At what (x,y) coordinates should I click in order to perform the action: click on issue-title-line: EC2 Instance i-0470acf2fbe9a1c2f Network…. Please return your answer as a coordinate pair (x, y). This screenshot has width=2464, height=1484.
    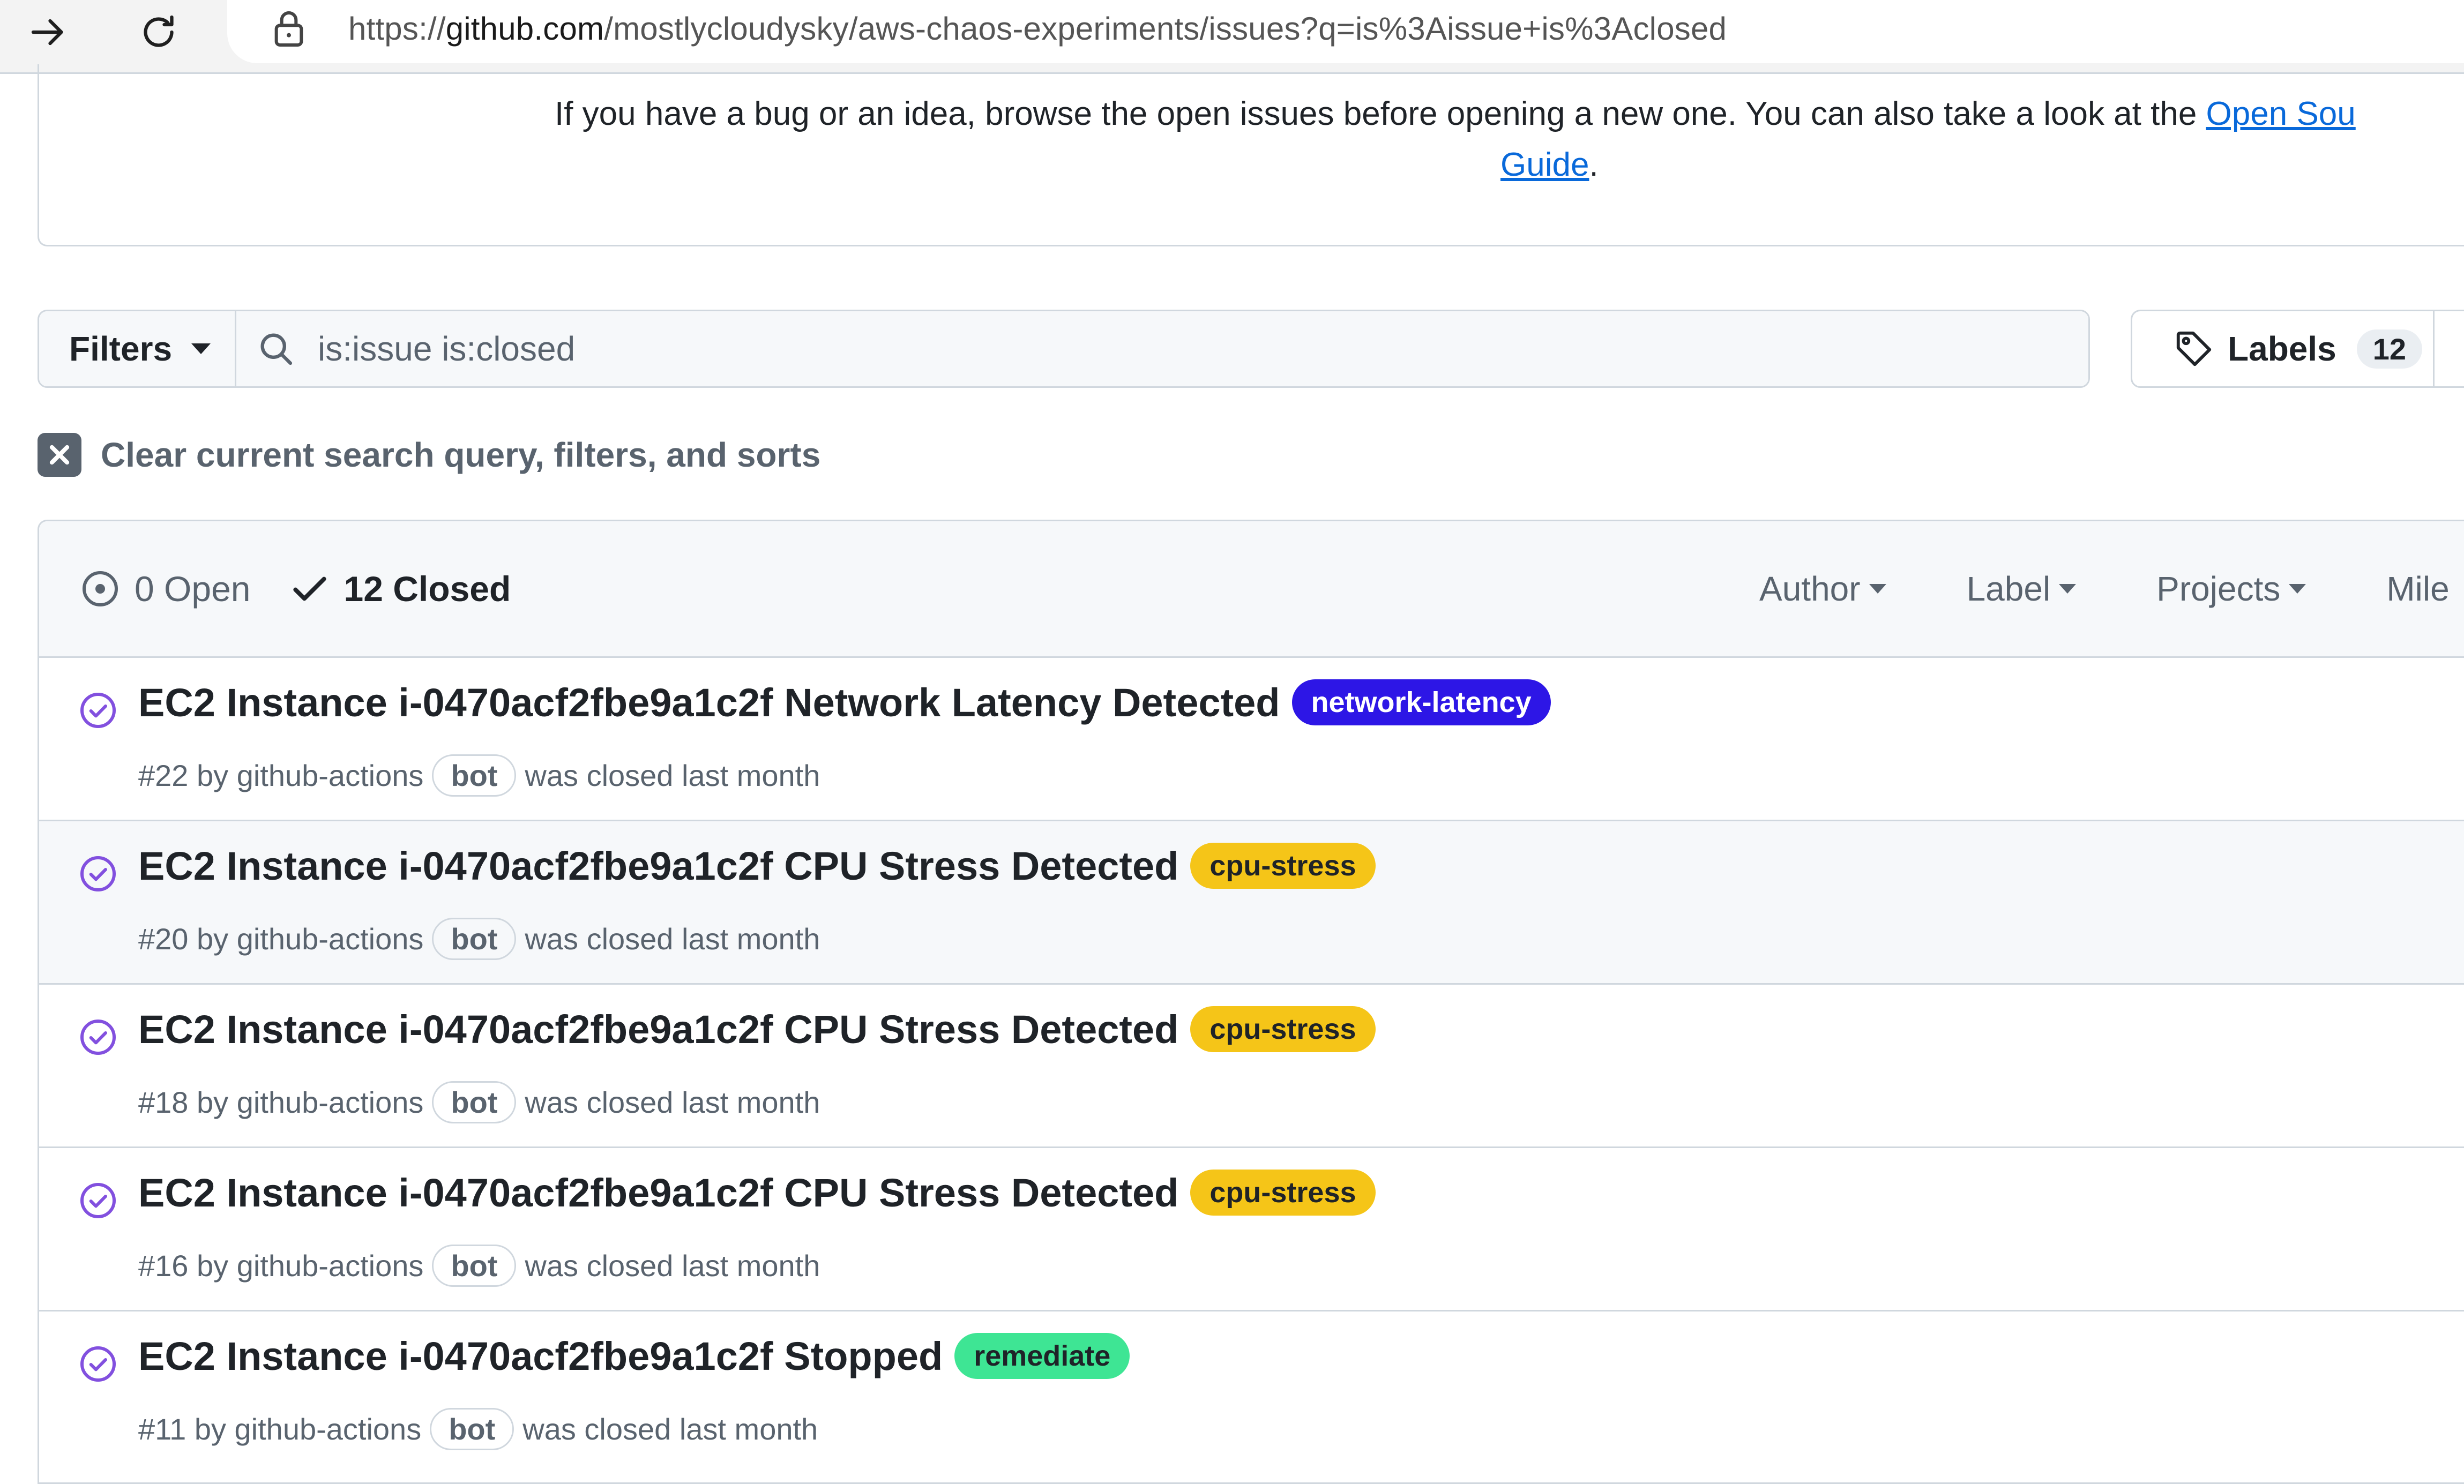
    Looking at the image, I should click on (845, 702).